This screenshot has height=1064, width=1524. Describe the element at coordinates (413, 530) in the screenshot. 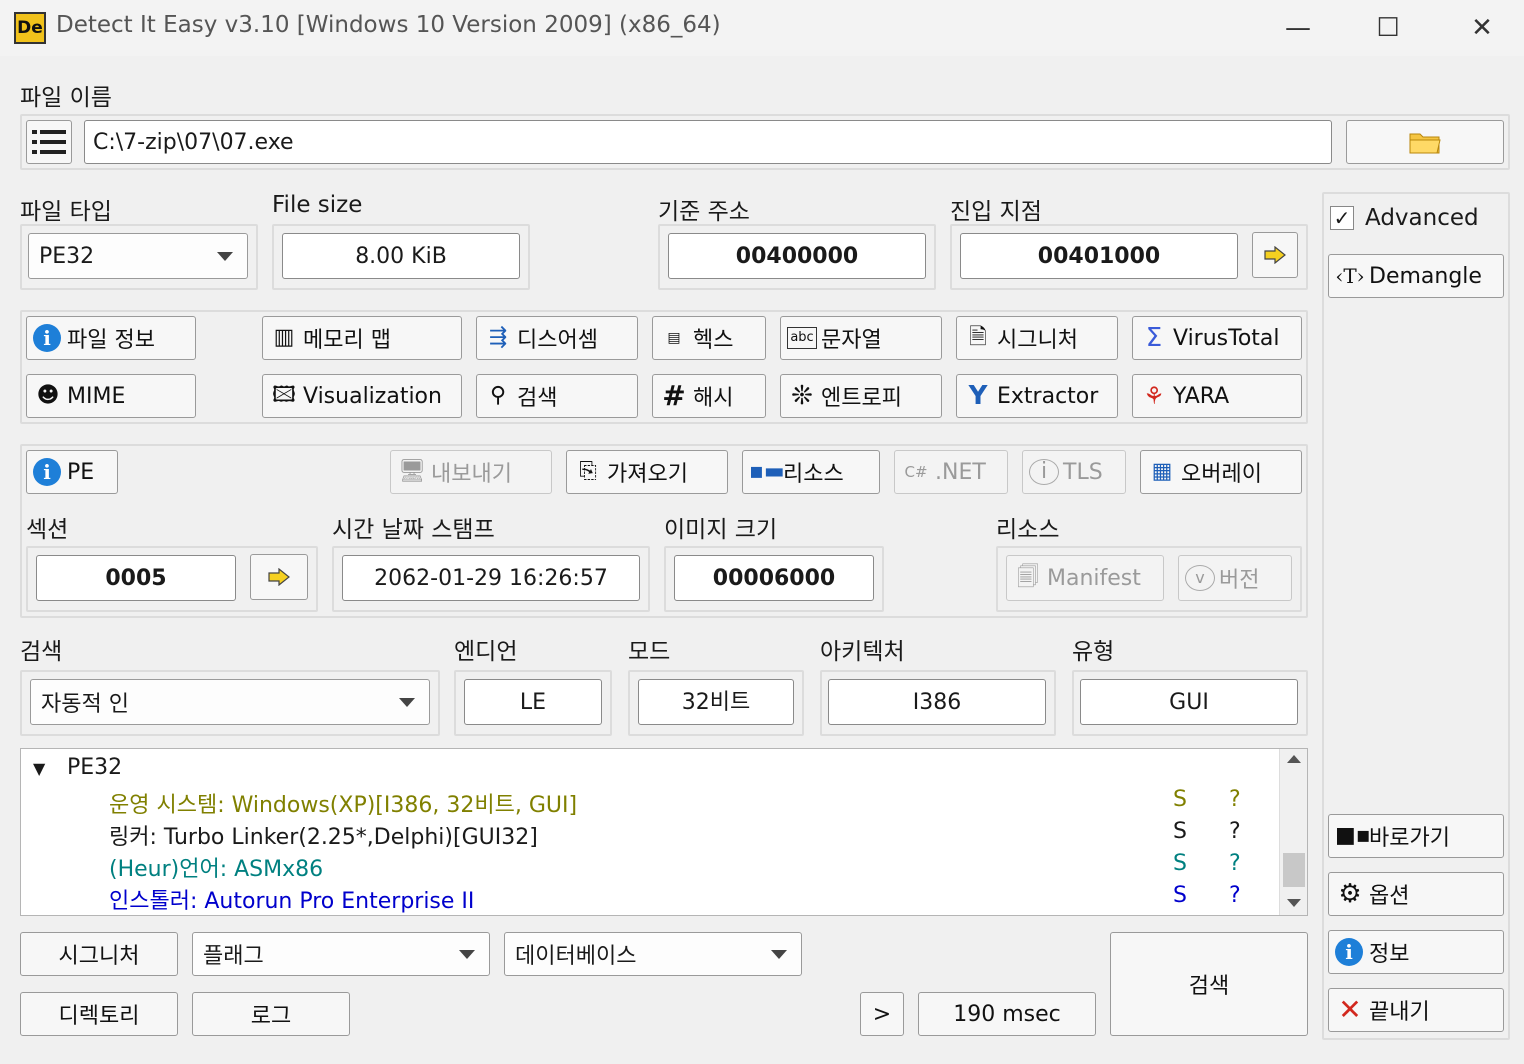

I see `timestamp-label: 시간 날짜 스탬프` at that location.